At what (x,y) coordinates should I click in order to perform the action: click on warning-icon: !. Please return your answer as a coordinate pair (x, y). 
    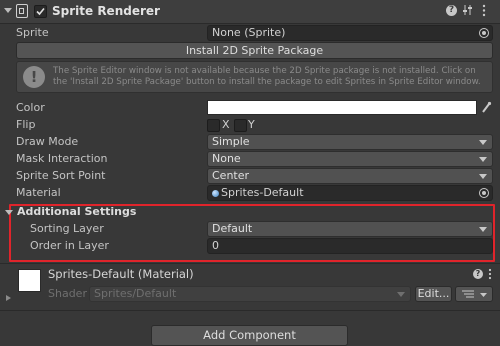
    Looking at the image, I should click on (34, 77).